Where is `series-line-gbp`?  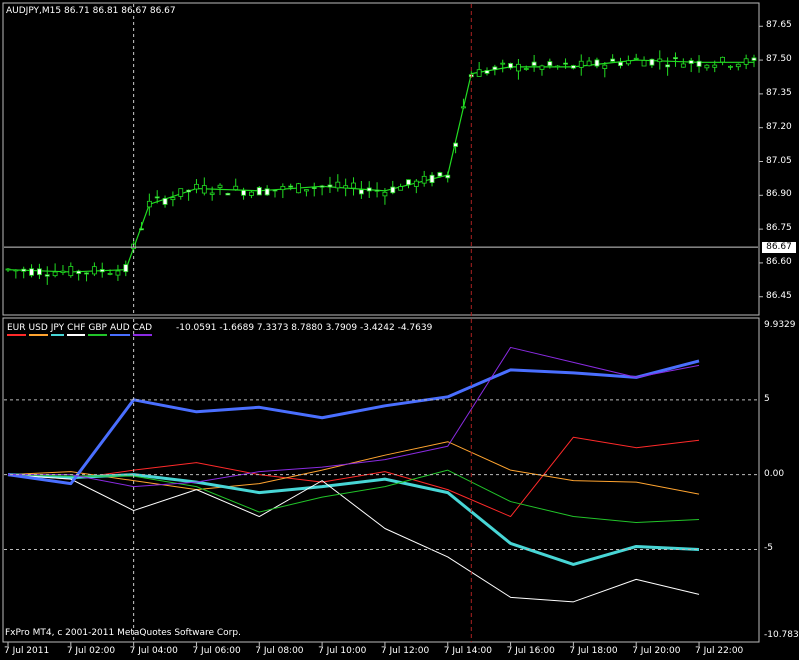
series-line-gbp is located at coordinates (353, 496).